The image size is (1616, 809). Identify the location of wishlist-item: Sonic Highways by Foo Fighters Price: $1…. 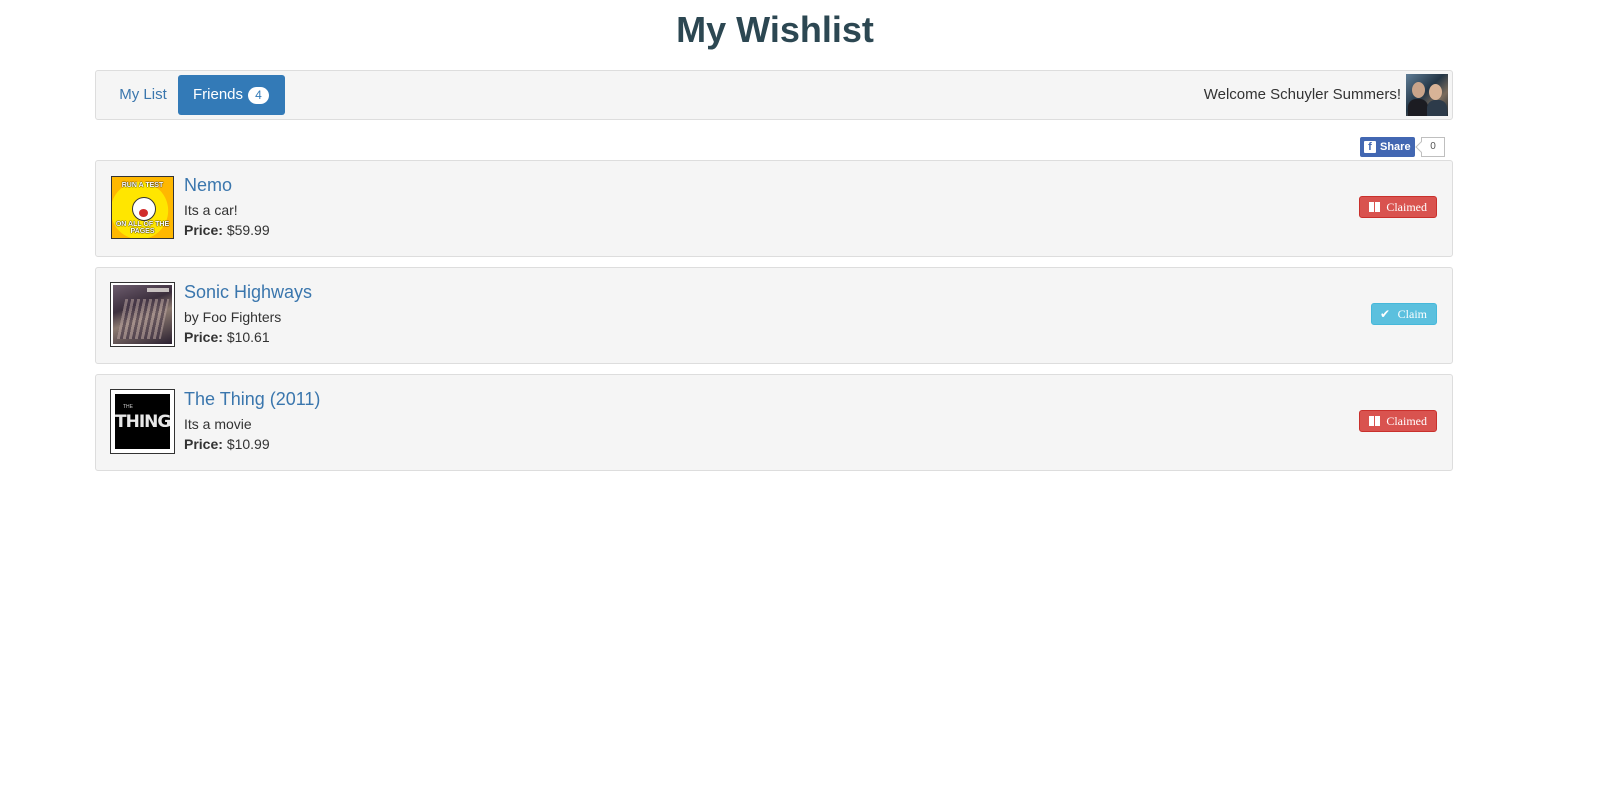
(774, 315).